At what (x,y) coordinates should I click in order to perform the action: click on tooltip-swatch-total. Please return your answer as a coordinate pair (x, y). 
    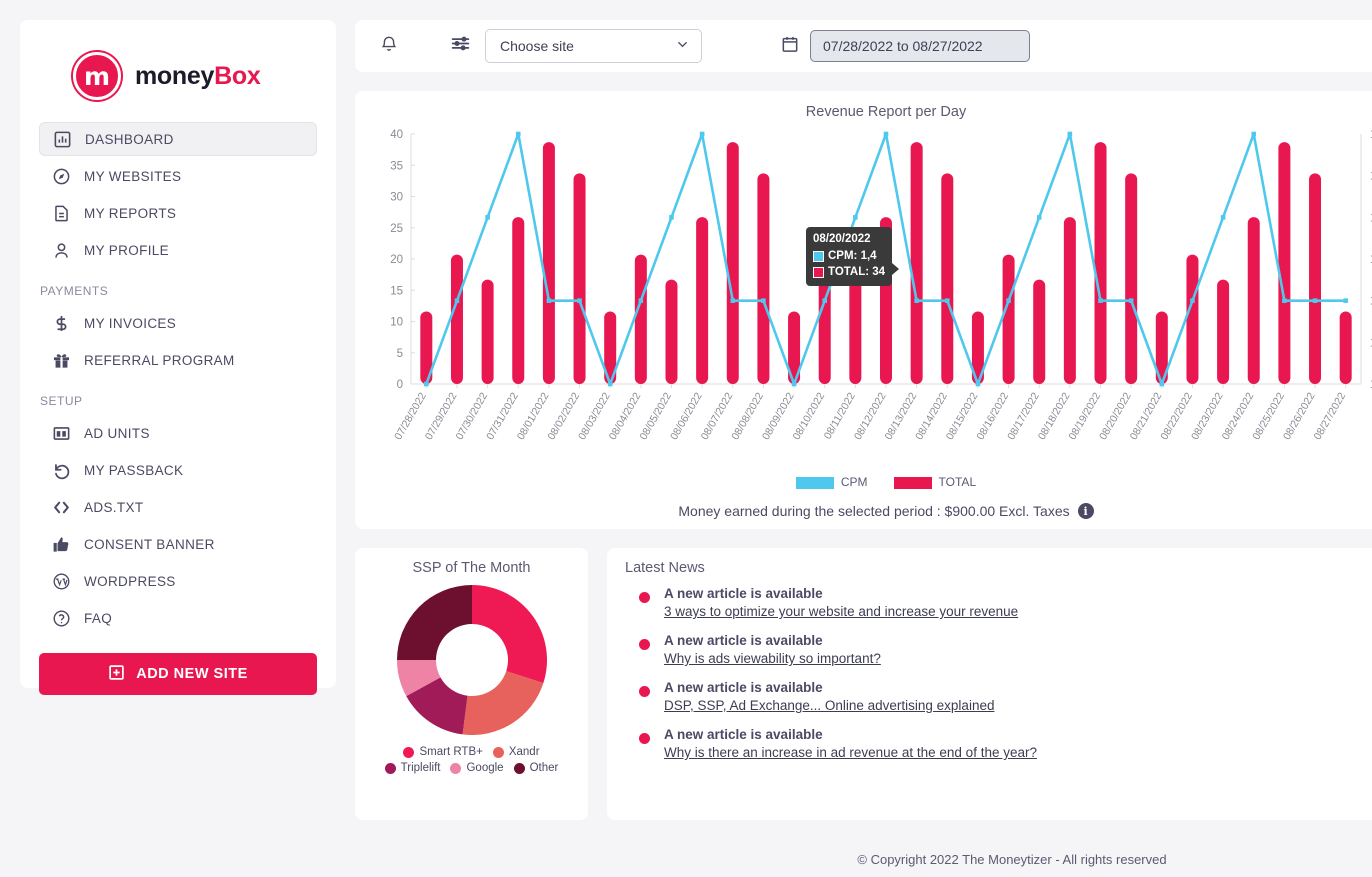
    Looking at the image, I should click on (818, 273).